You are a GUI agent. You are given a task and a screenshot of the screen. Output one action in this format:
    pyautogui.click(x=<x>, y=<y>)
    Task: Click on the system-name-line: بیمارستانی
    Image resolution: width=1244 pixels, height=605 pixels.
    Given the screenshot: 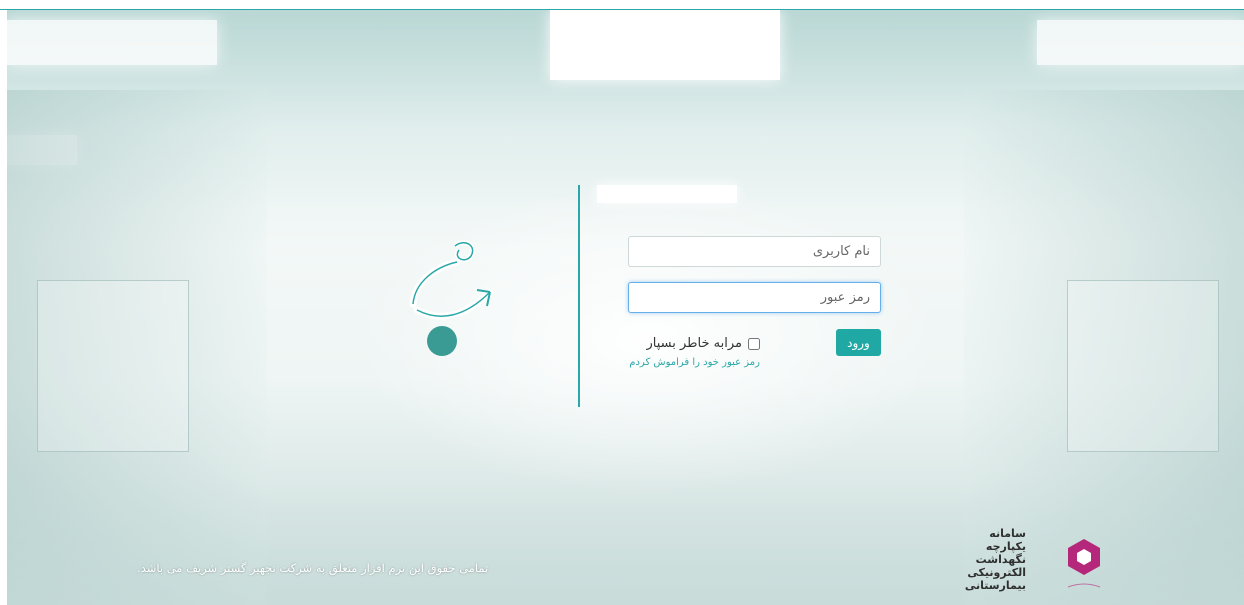 What is the action you would take?
    pyautogui.click(x=995, y=585)
    